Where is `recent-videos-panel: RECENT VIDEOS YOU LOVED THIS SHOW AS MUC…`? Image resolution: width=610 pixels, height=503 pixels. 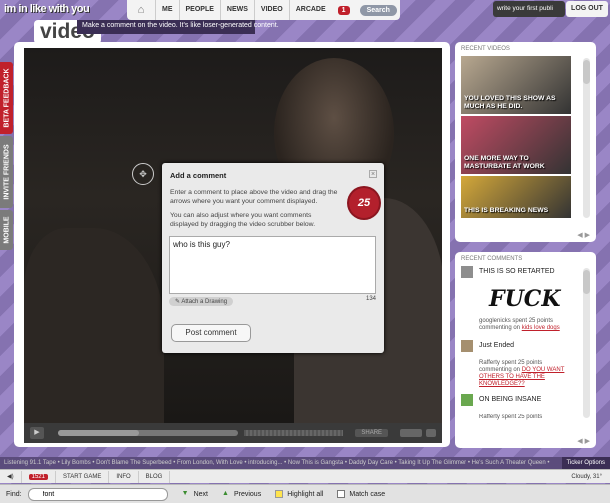
recent-videos-panel: RECENT VIDEOS YOU LOVED THIS SHOW AS MUC… is located at coordinates (525, 142).